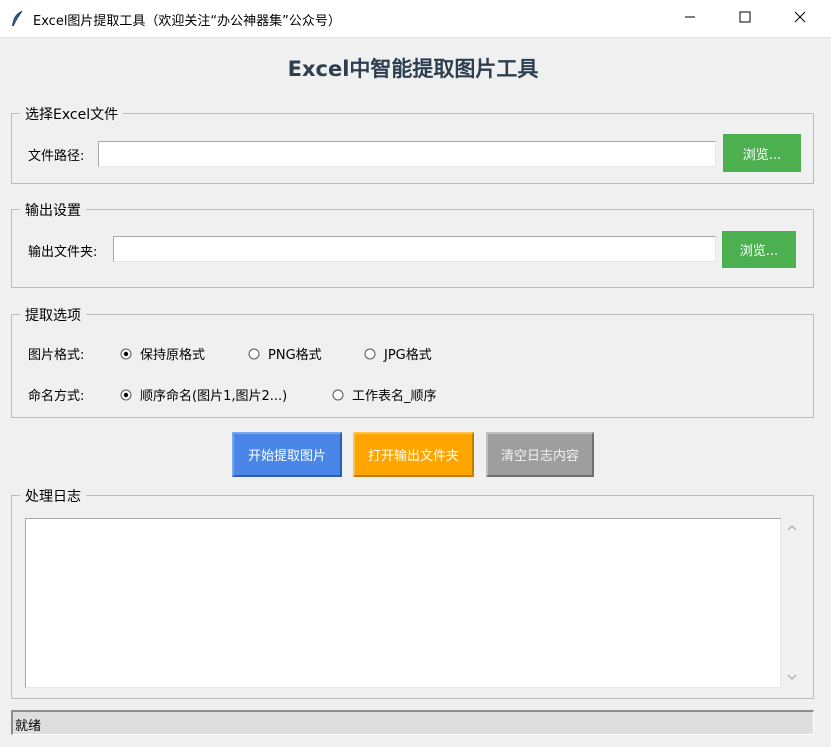 Image resolution: width=831 pixels, height=747 pixels. I want to click on format-radio-jpg: JPG格式, so click(398, 353).